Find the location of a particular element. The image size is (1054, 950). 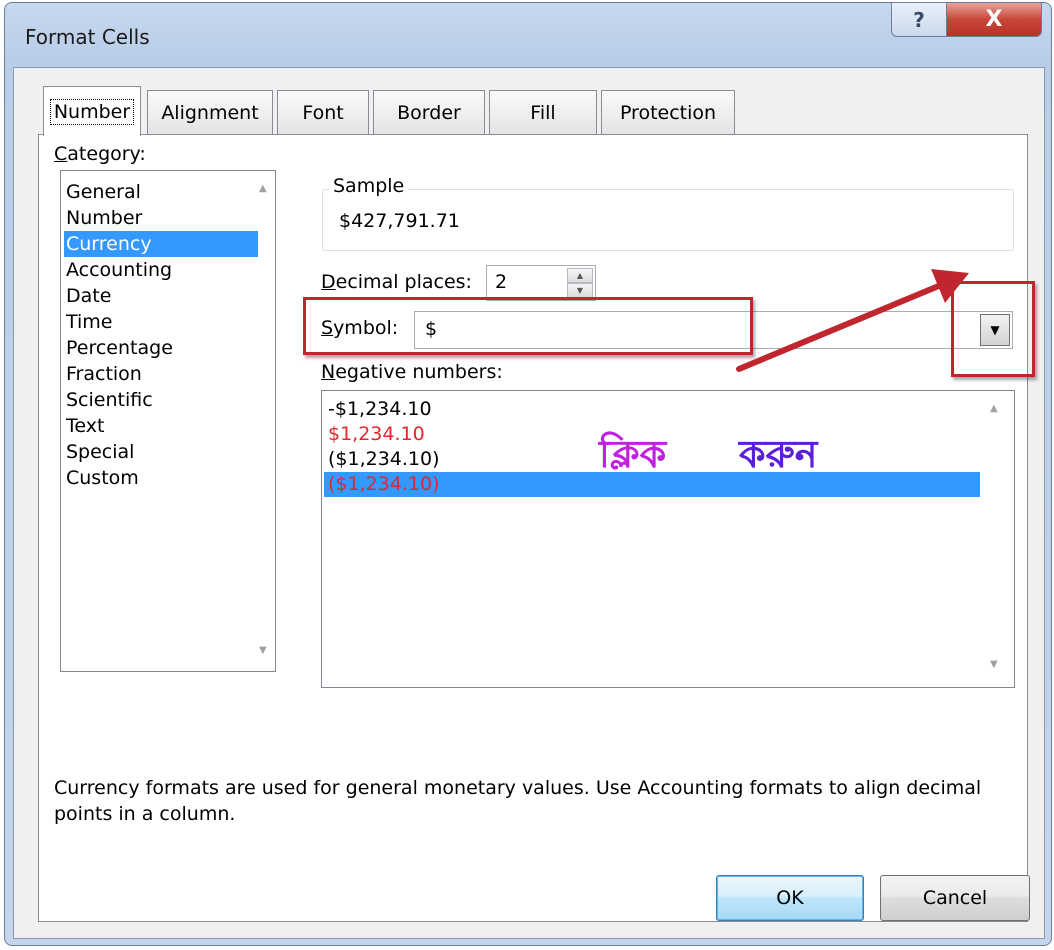

help-icon: ? is located at coordinates (919, 19).